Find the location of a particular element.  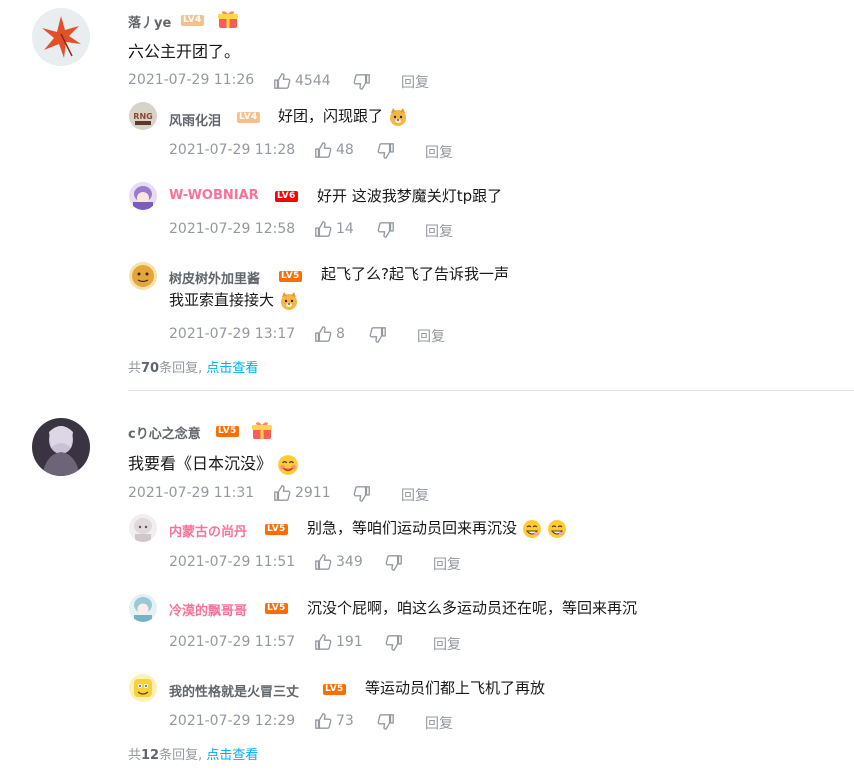

timestamp: 2021-07-29 13:17 is located at coordinates (232, 334).